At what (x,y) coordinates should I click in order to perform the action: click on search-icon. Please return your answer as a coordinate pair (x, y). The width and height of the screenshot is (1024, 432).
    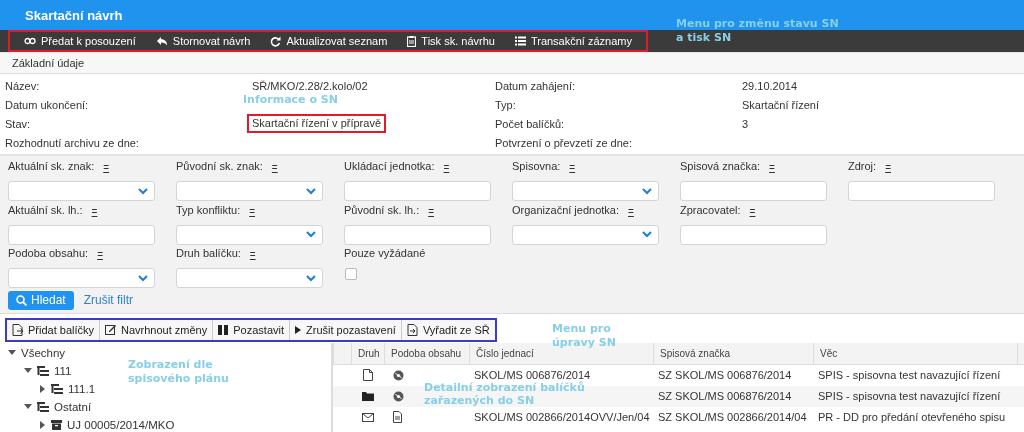
    Looking at the image, I should click on (21, 300).